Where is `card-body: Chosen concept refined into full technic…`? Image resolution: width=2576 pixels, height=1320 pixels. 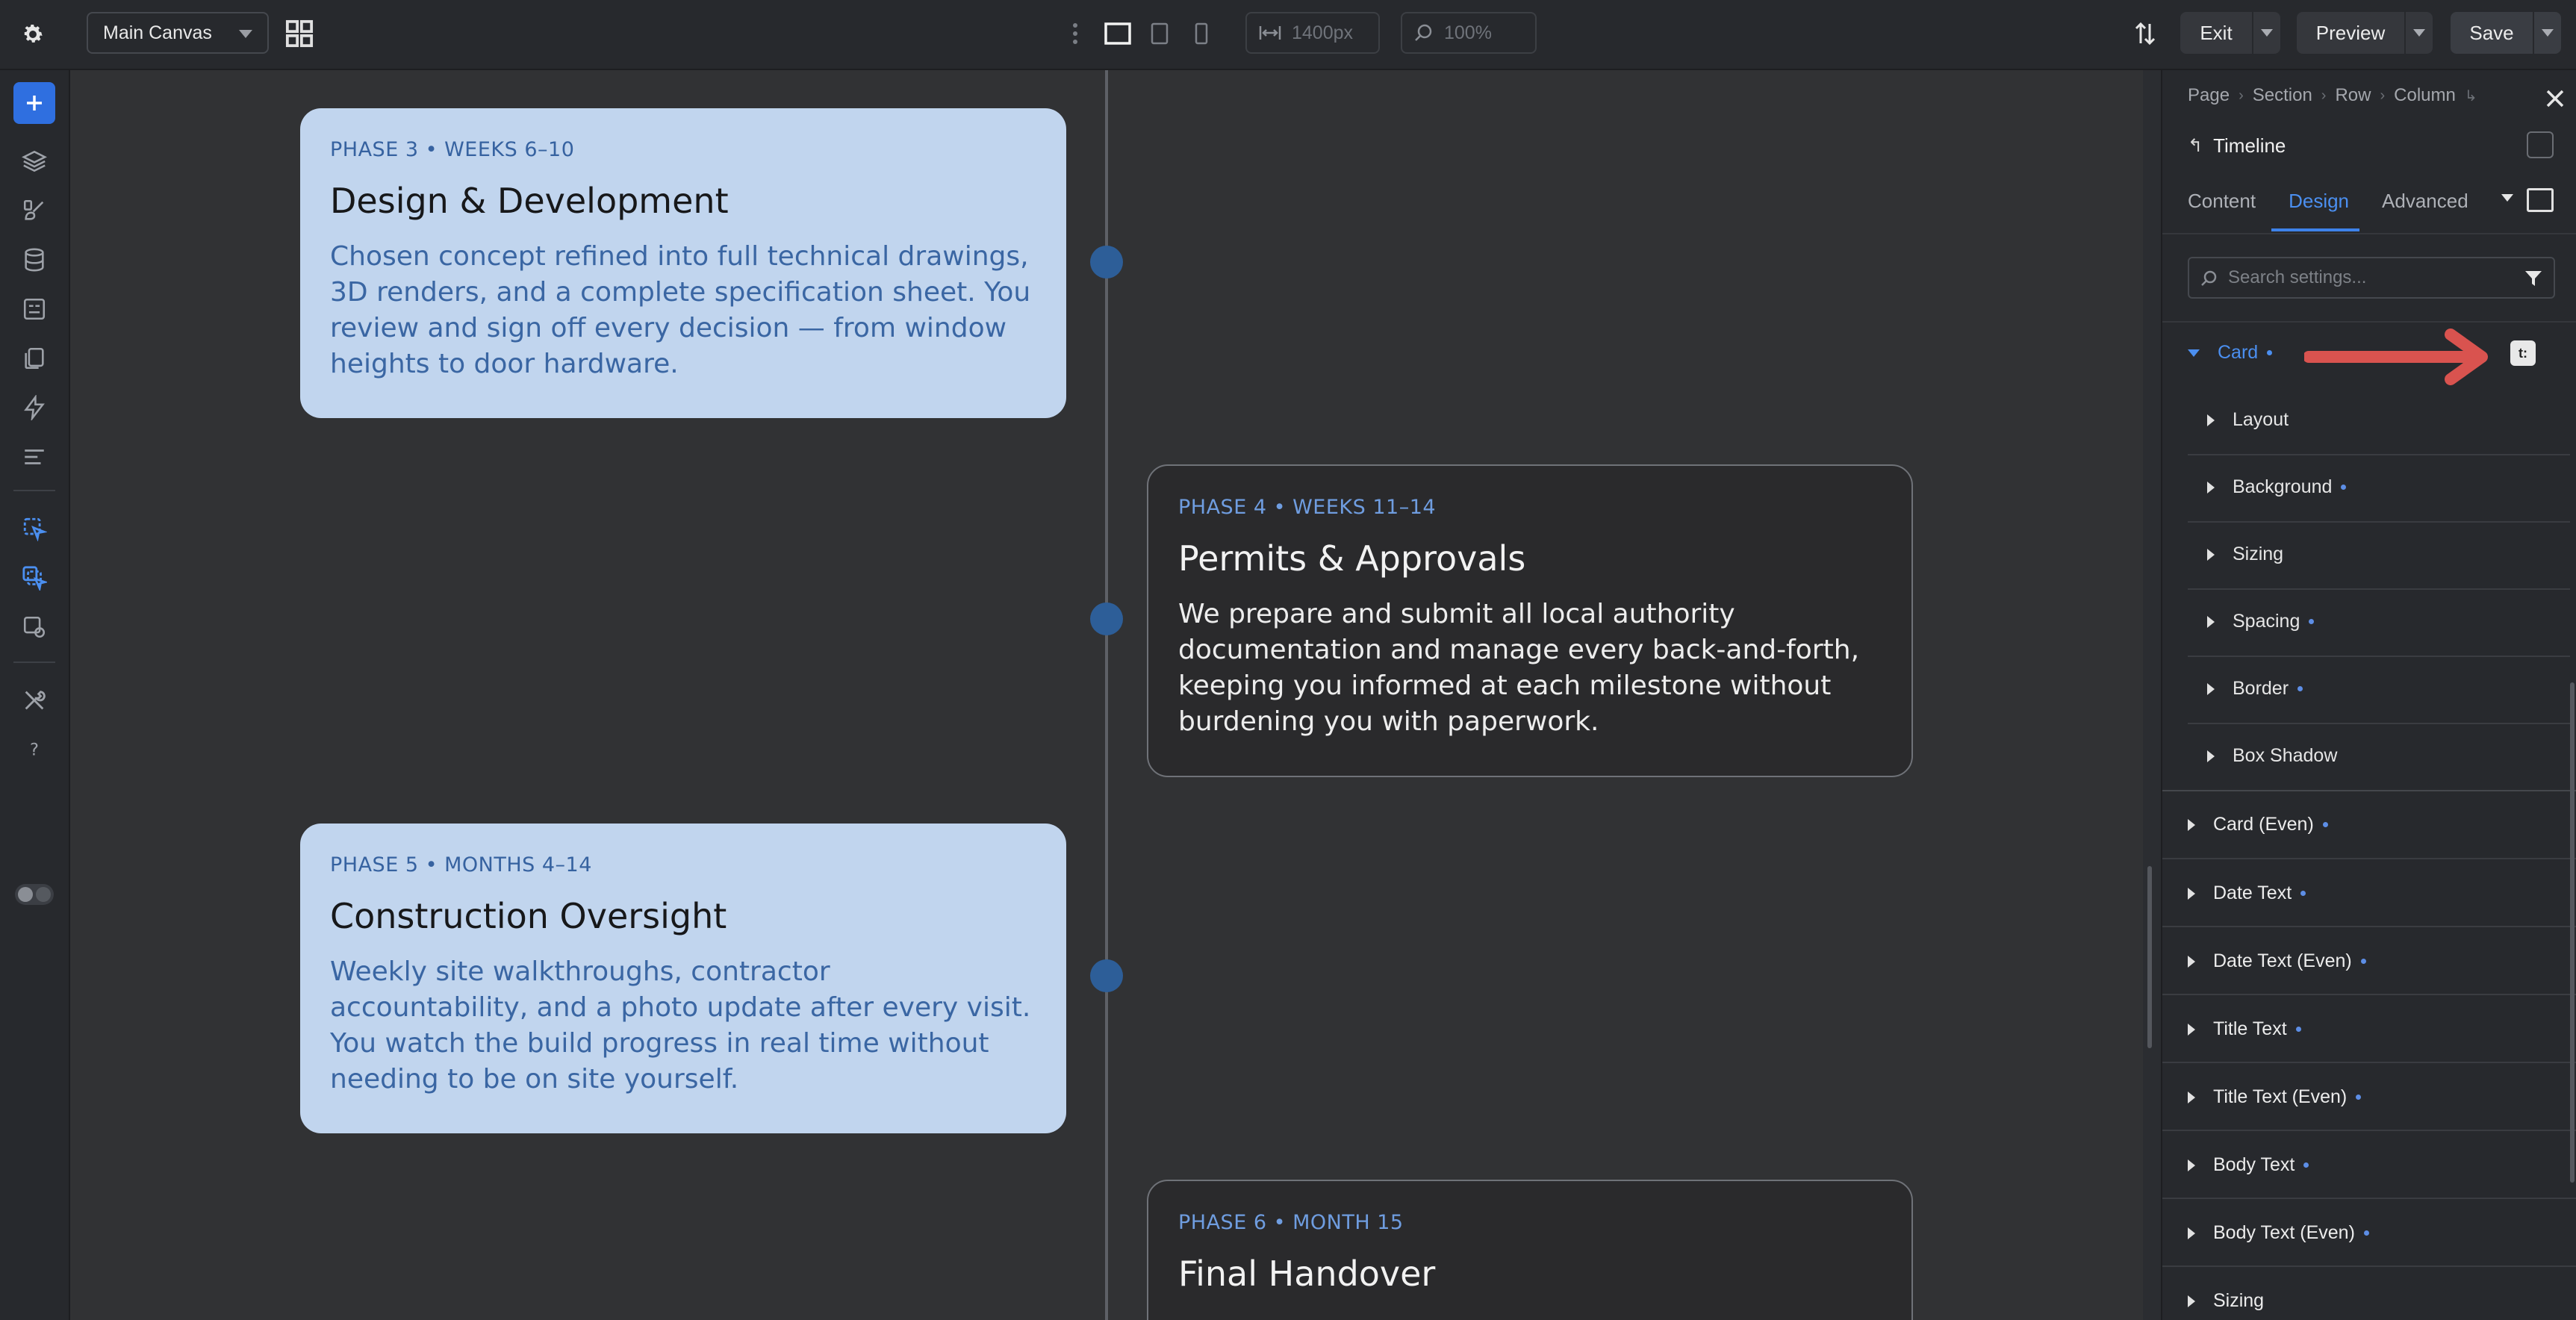 card-body: Chosen concept refined into full technic… is located at coordinates (680, 310).